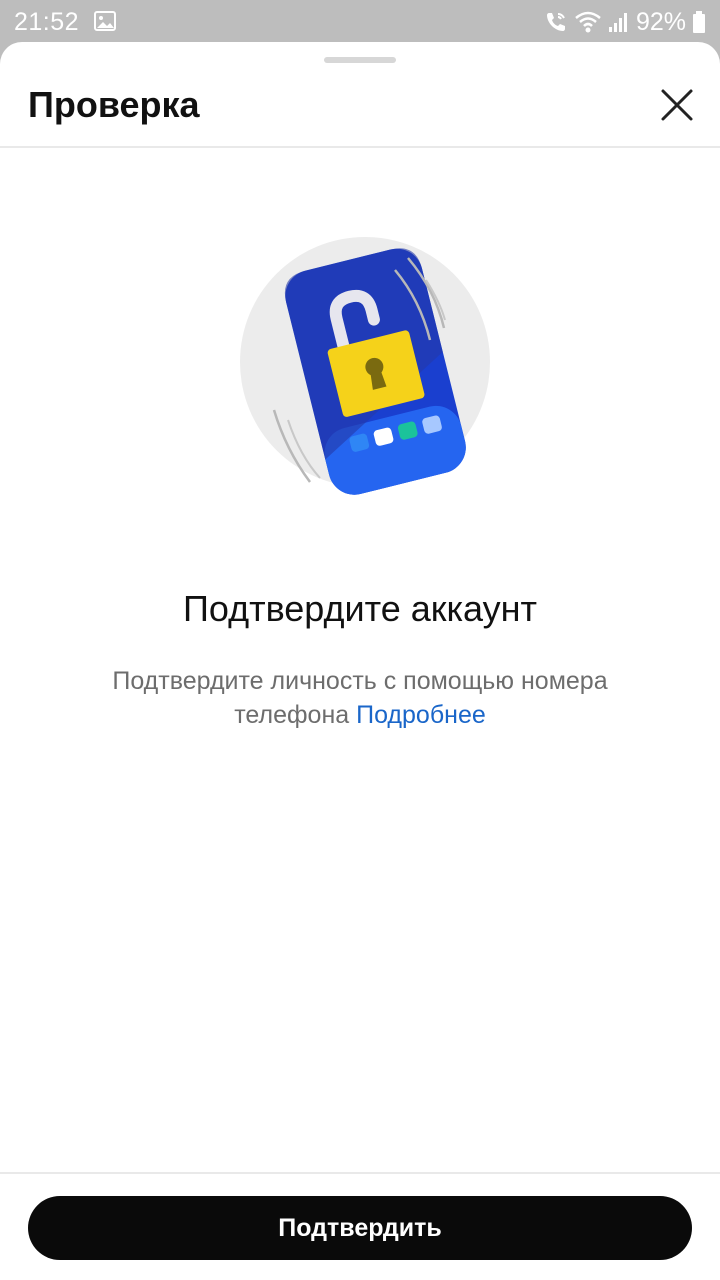  What do you see at coordinates (47, 22) in the screenshot?
I see `status-time: 21:52` at bounding box center [47, 22].